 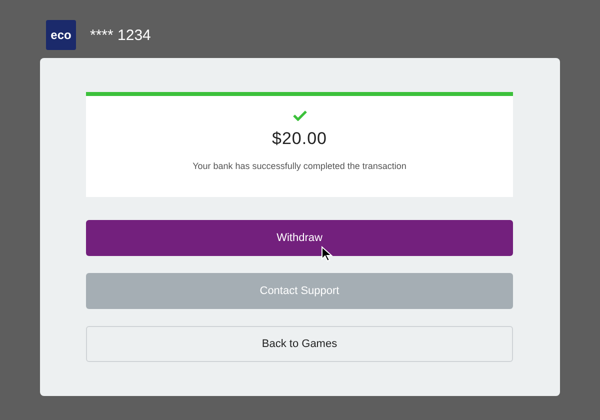 What do you see at coordinates (120, 35) in the screenshot?
I see `account-number: **** 1234` at bounding box center [120, 35].